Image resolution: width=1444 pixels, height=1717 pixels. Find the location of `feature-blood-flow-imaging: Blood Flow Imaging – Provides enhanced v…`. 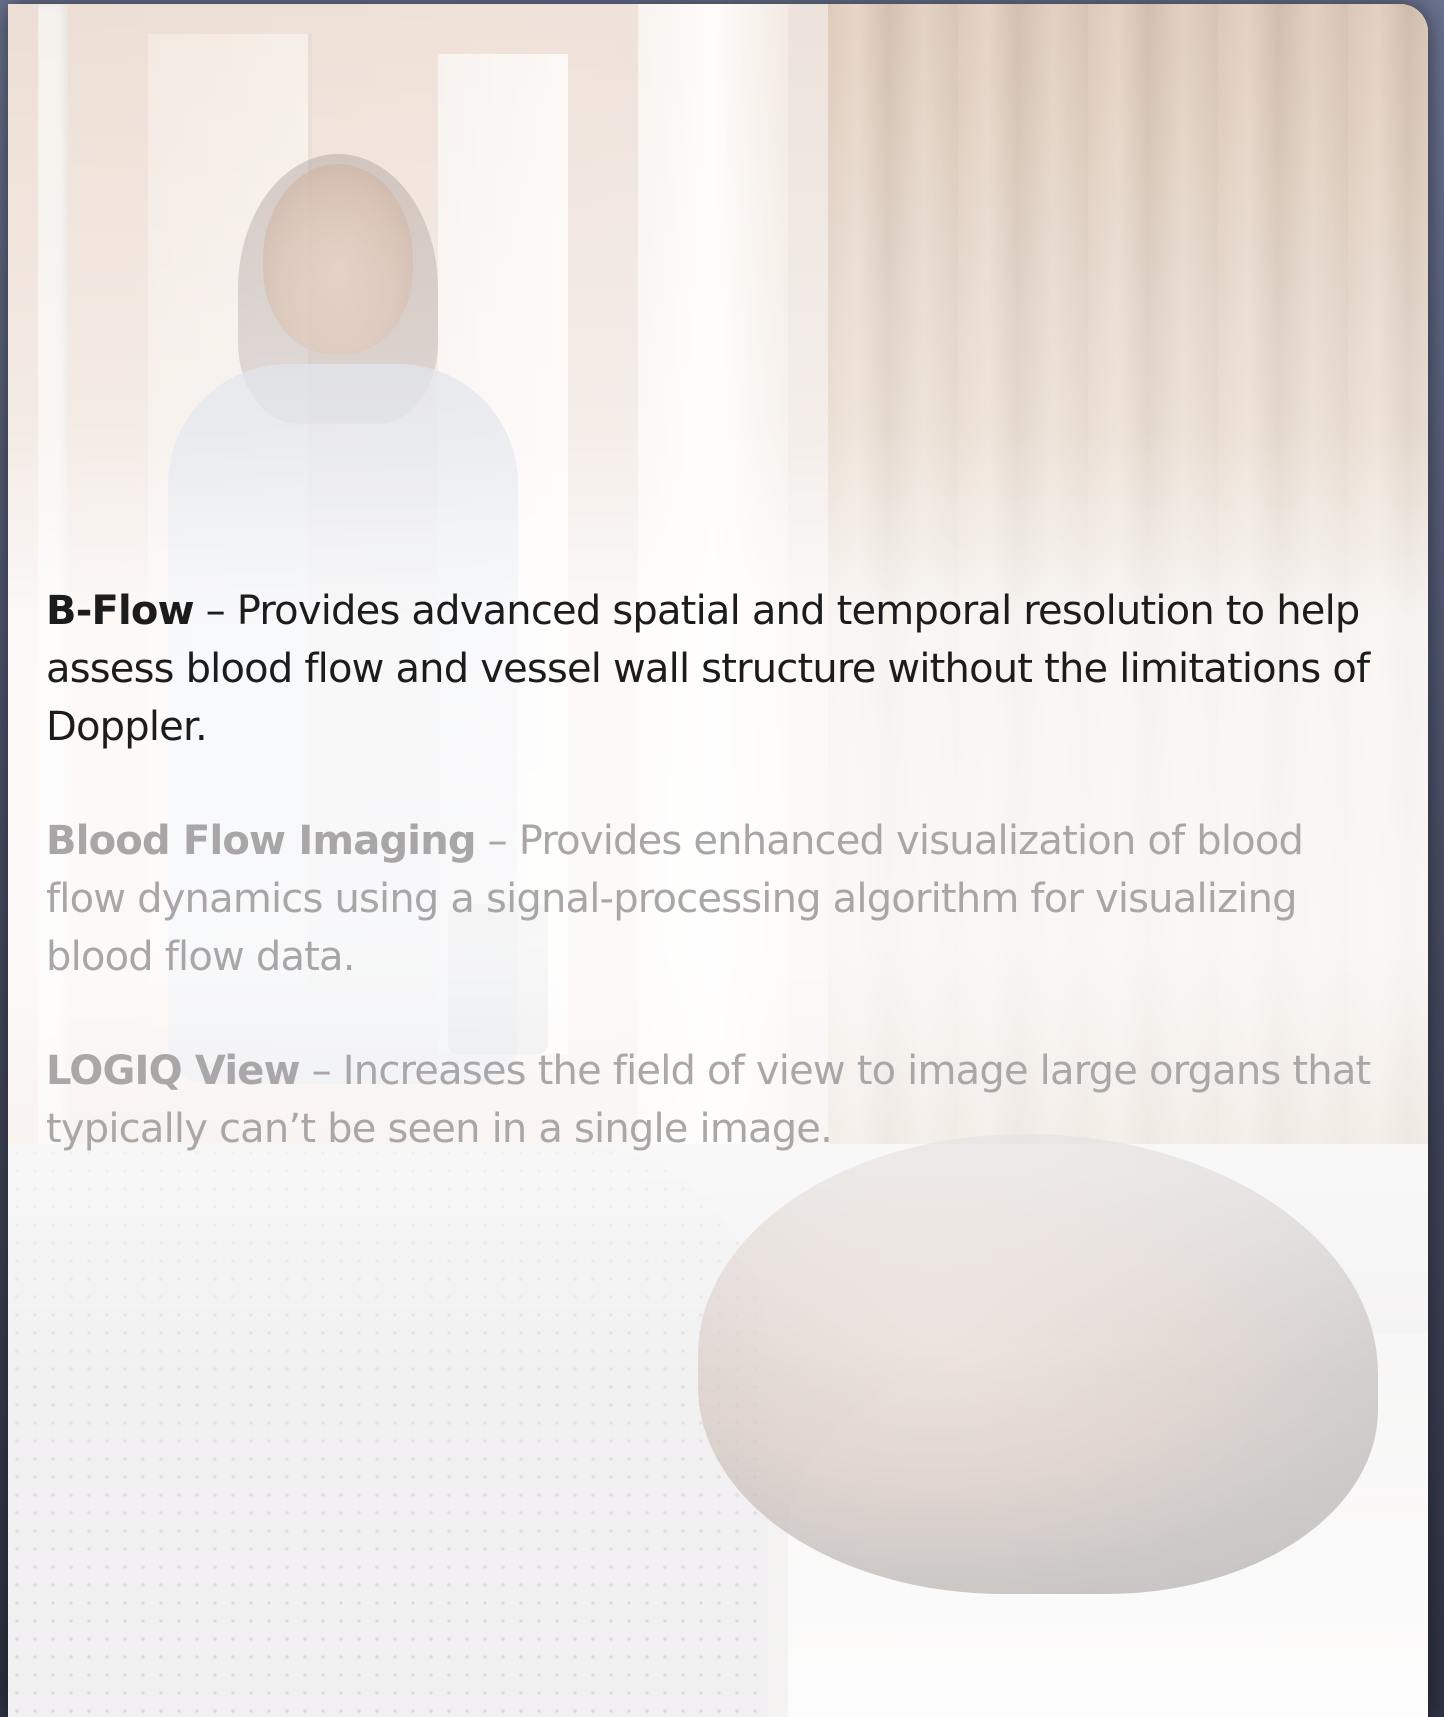

feature-blood-flow-imaging: Blood Flow Imaging – Provides enhanced v… is located at coordinates (716, 899).